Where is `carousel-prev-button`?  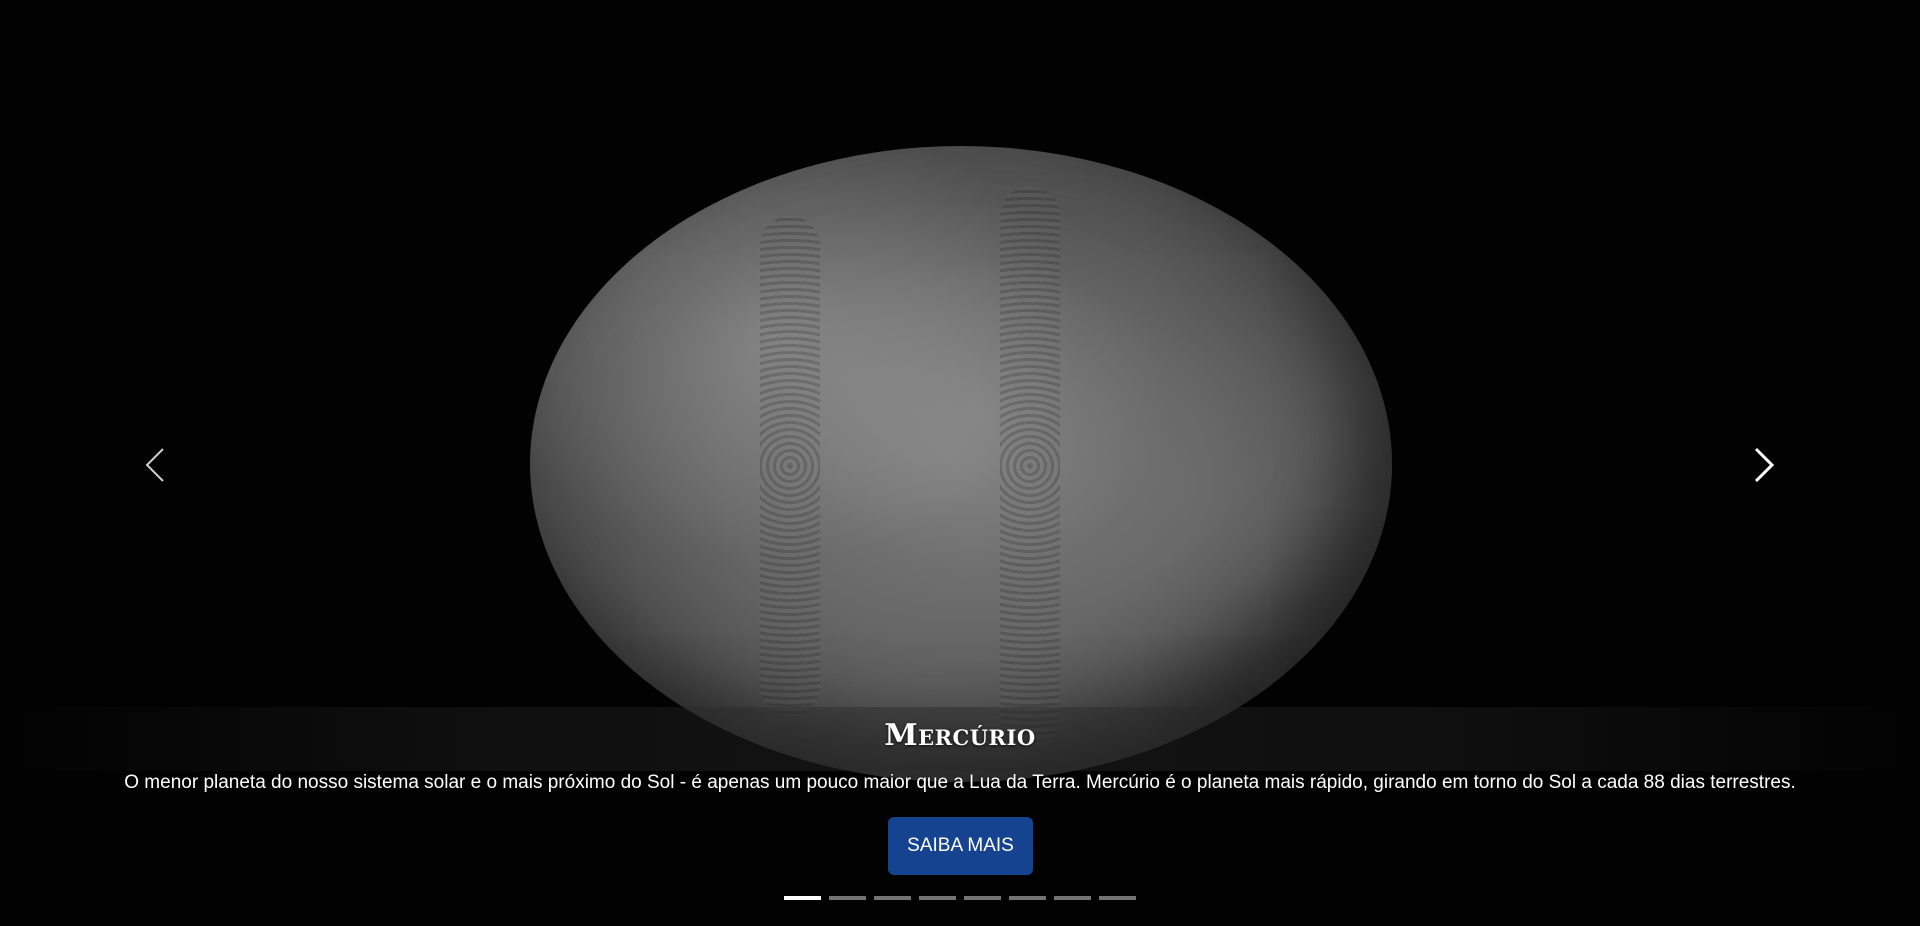 carousel-prev-button is located at coordinates (158, 465).